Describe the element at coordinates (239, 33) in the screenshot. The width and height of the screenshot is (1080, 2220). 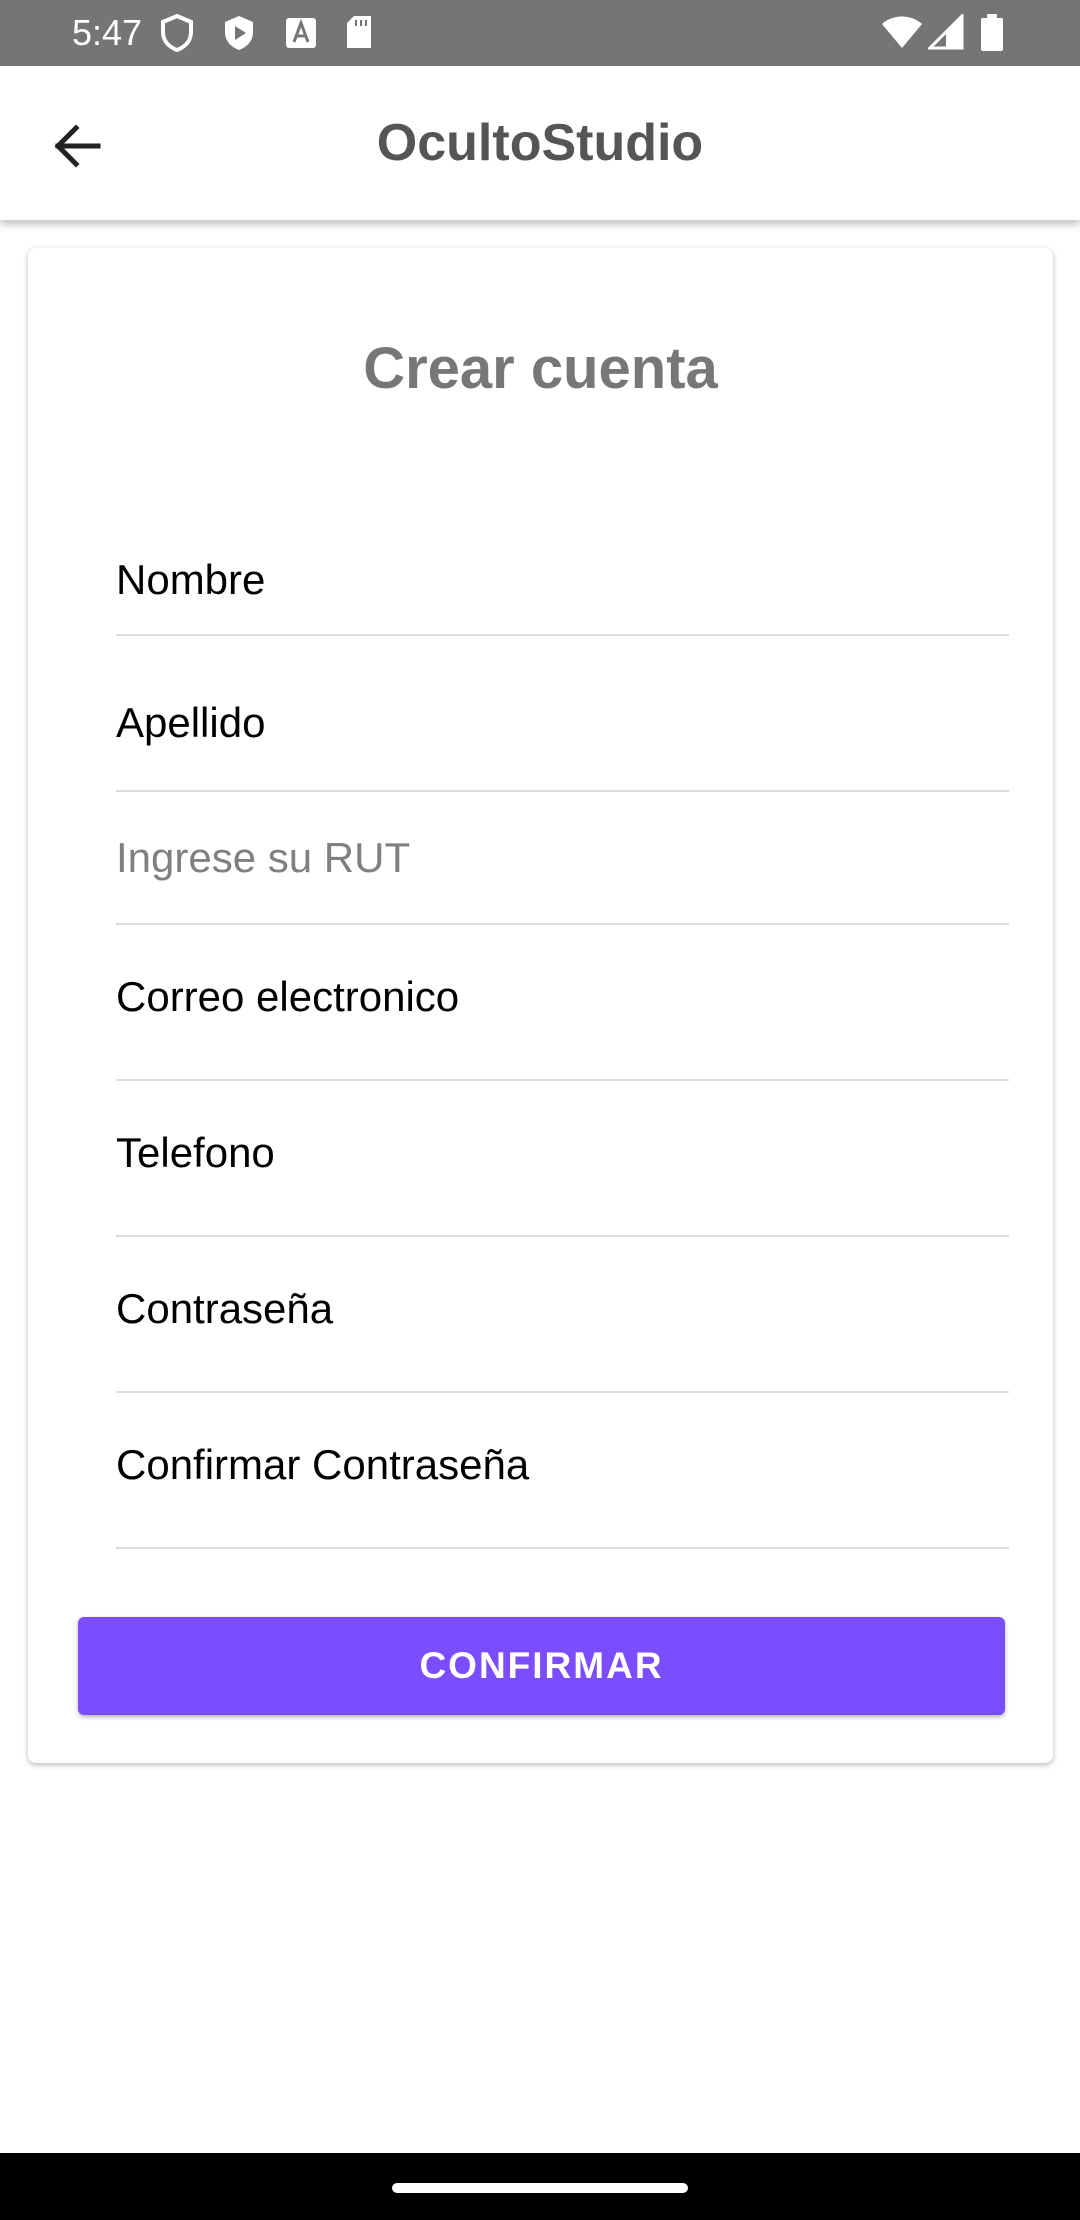
I see `play-store-icon` at that location.